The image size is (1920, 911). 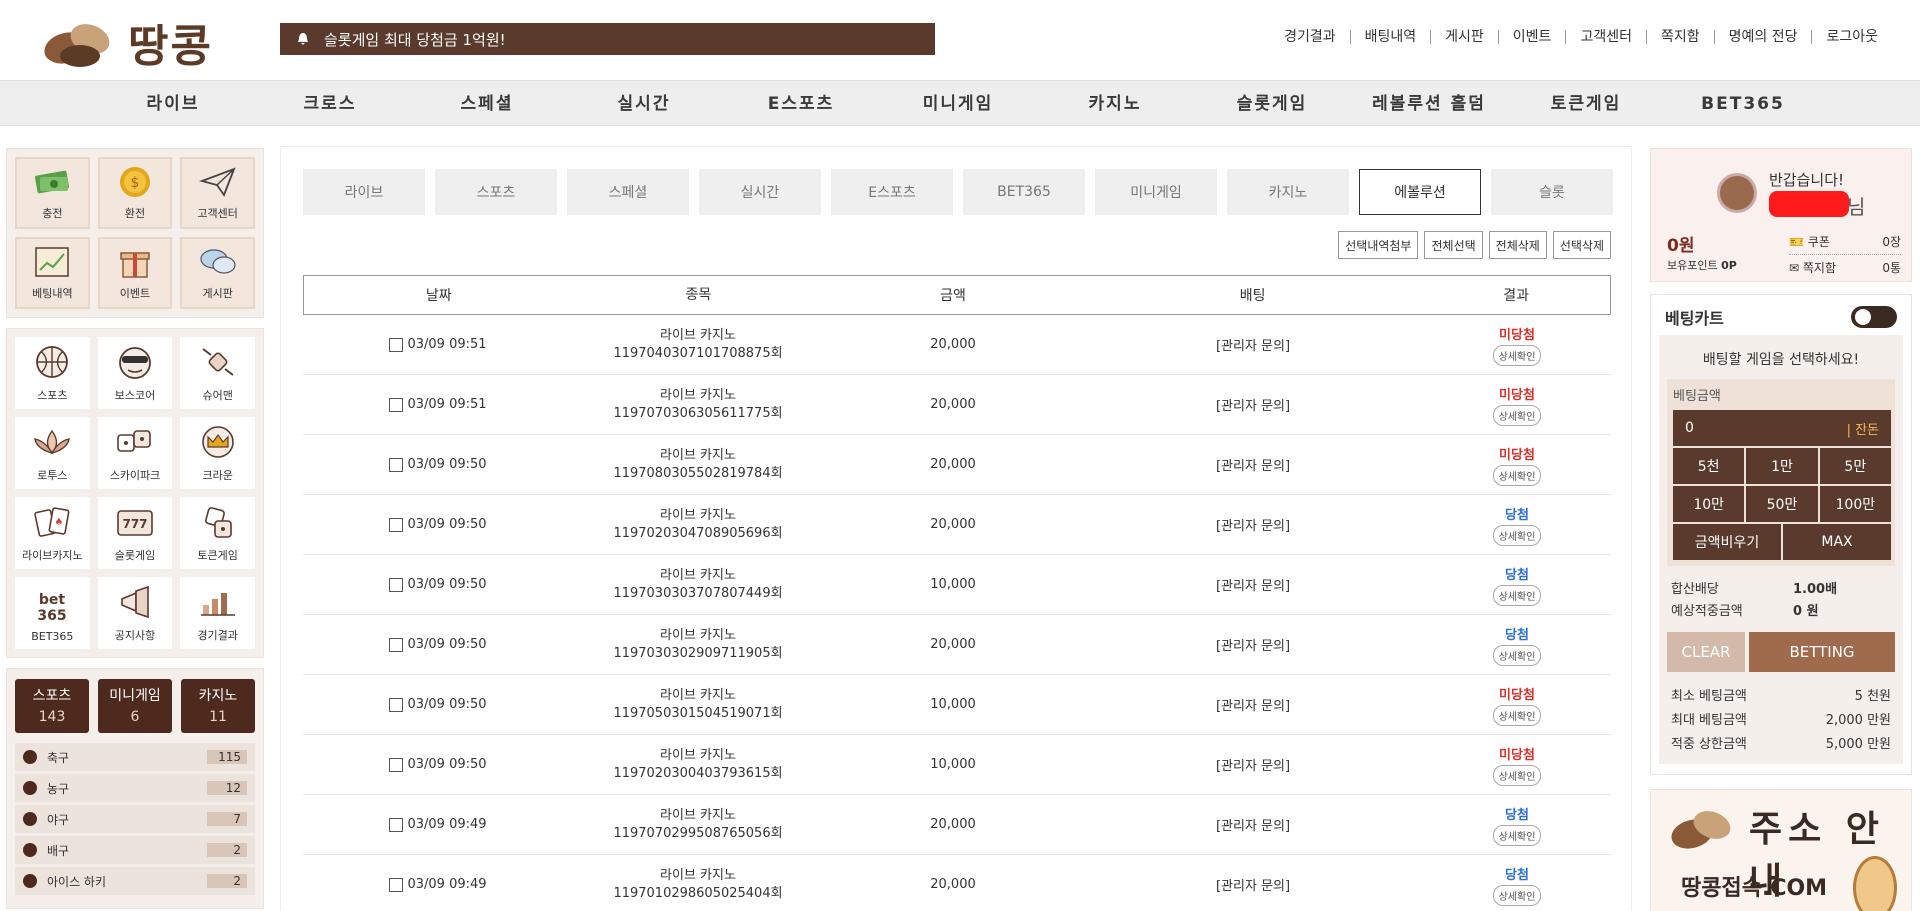 I want to click on game-notice: 공지사항, so click(x=135, y=613).